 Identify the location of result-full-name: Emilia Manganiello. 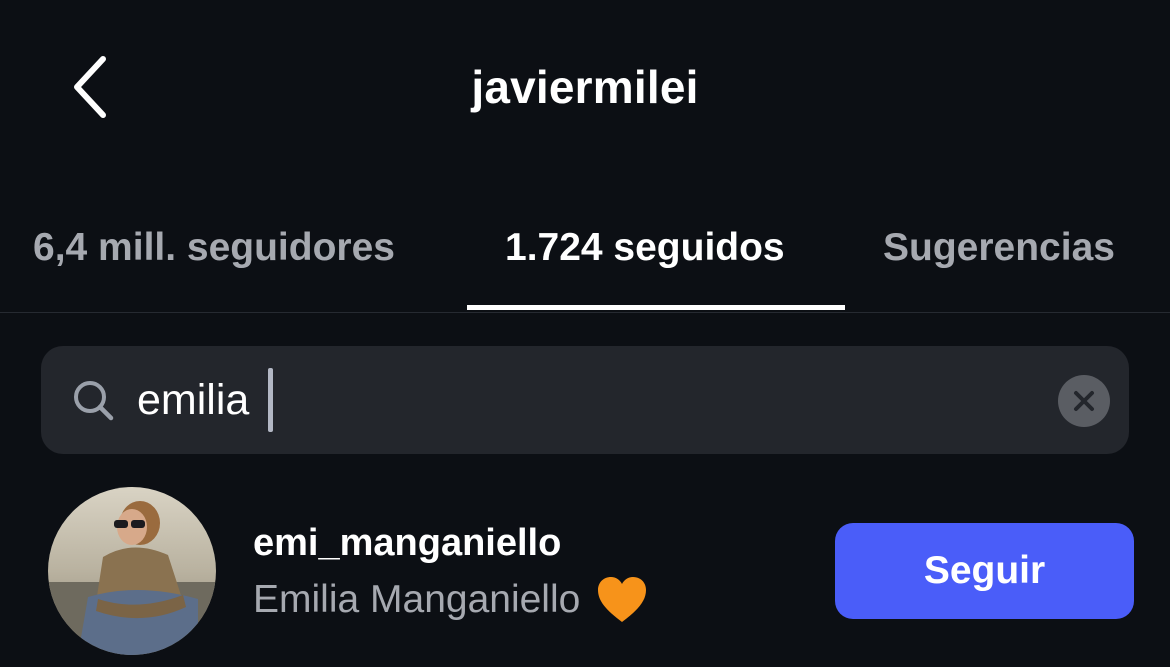
(450, 600).